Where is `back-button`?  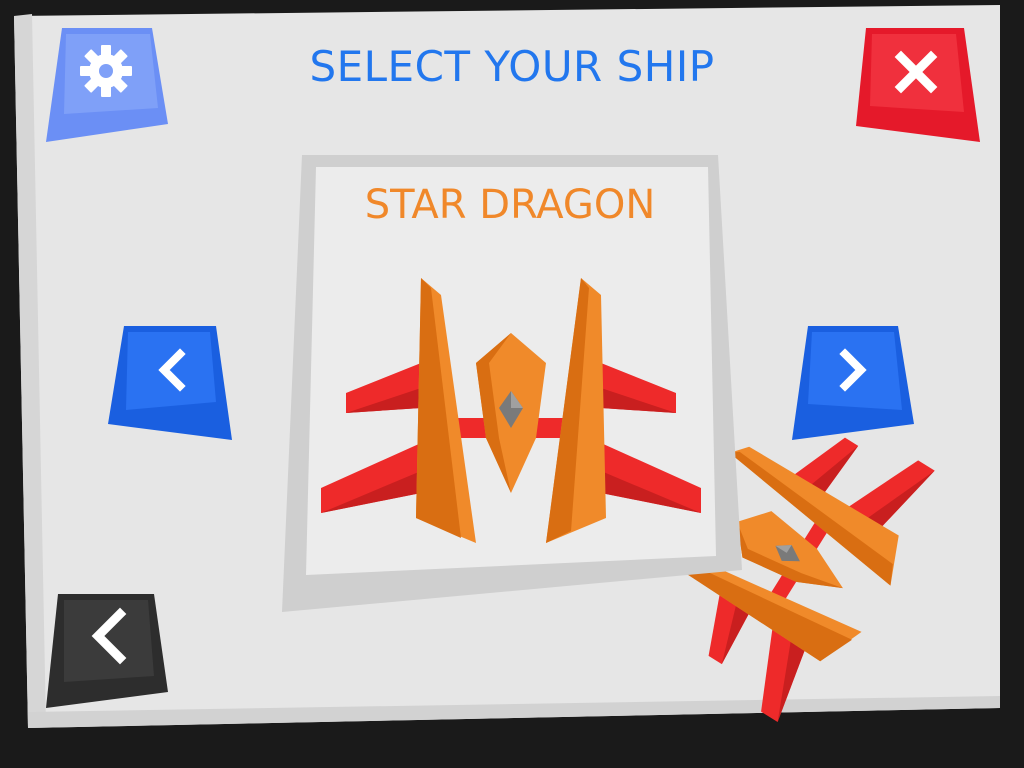 back-button is located at coordinates (109, 652).